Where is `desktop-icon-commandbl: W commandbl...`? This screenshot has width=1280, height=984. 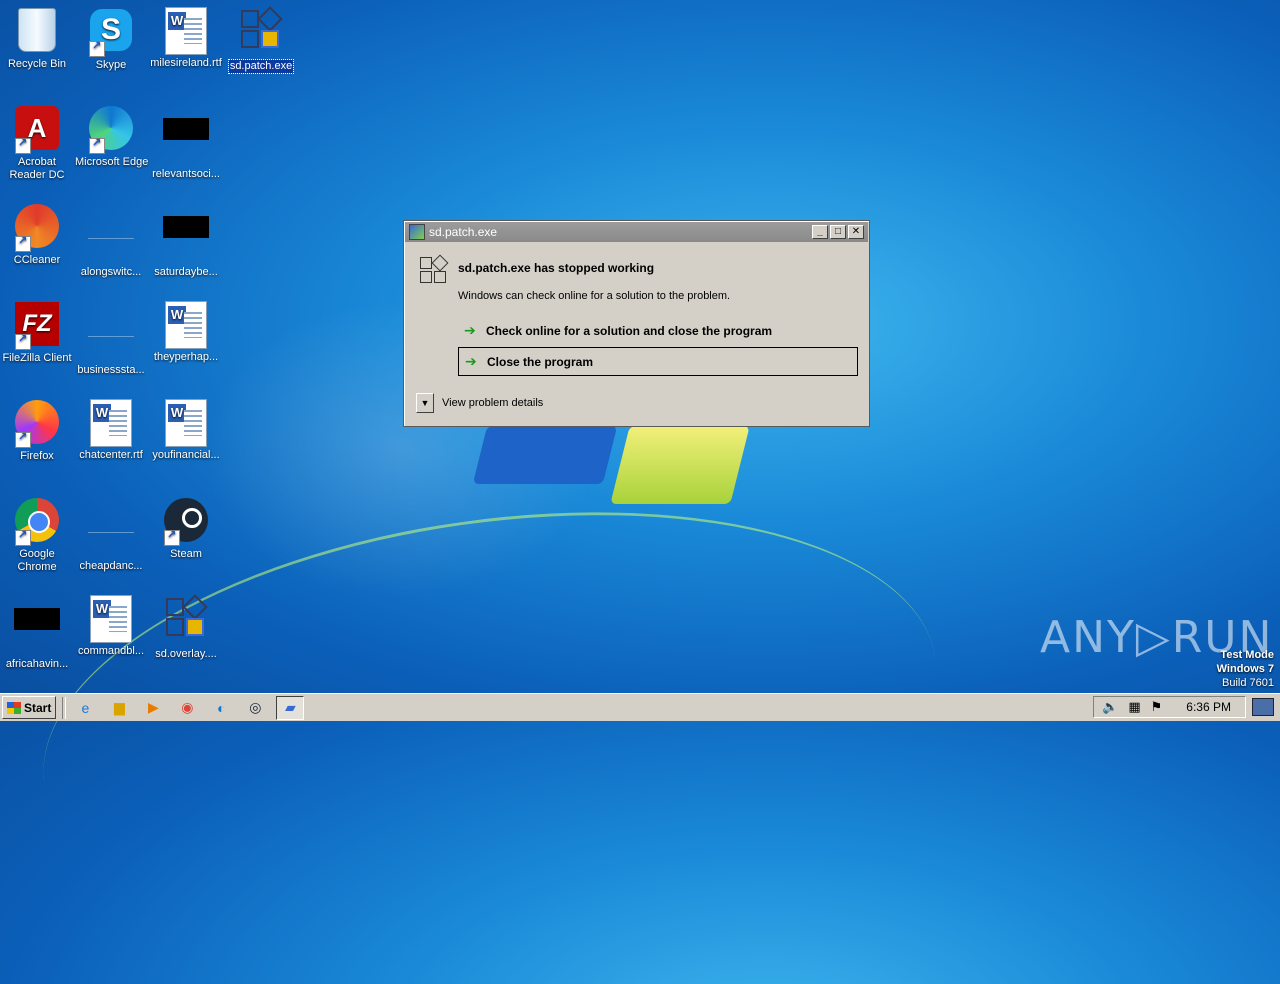
desktop-icon-commandbl: W commandbl... is located at coordinates (111, 628).